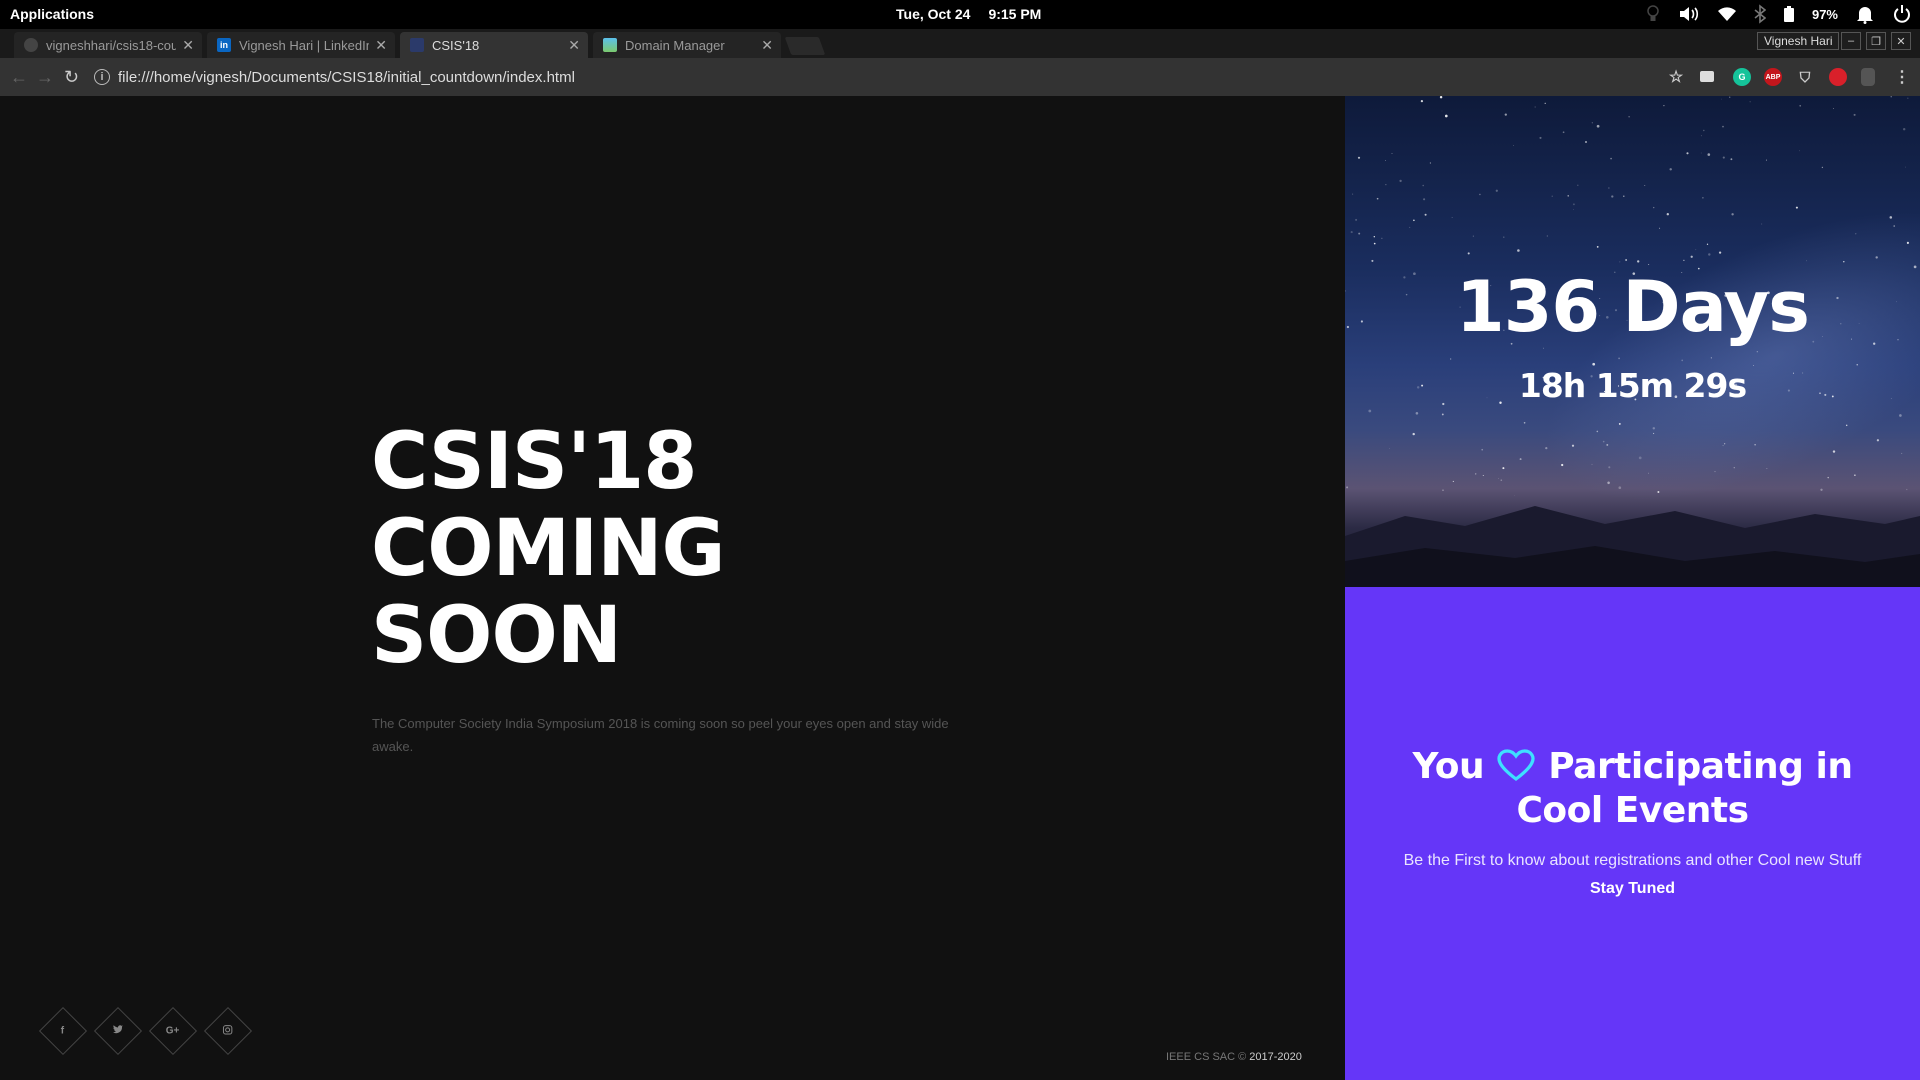  I want to click on applications-menu: Applications, so click(52, 14).